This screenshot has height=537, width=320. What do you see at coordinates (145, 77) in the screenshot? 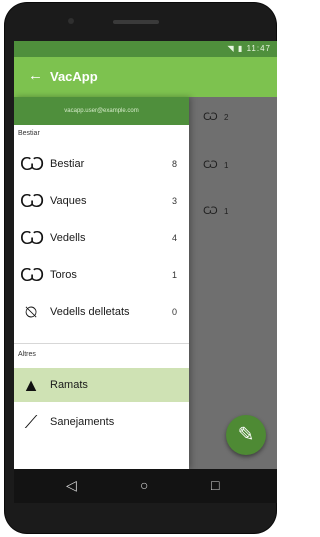
I see `app-bar: ← VacApp` at bounding box center [145, 77].